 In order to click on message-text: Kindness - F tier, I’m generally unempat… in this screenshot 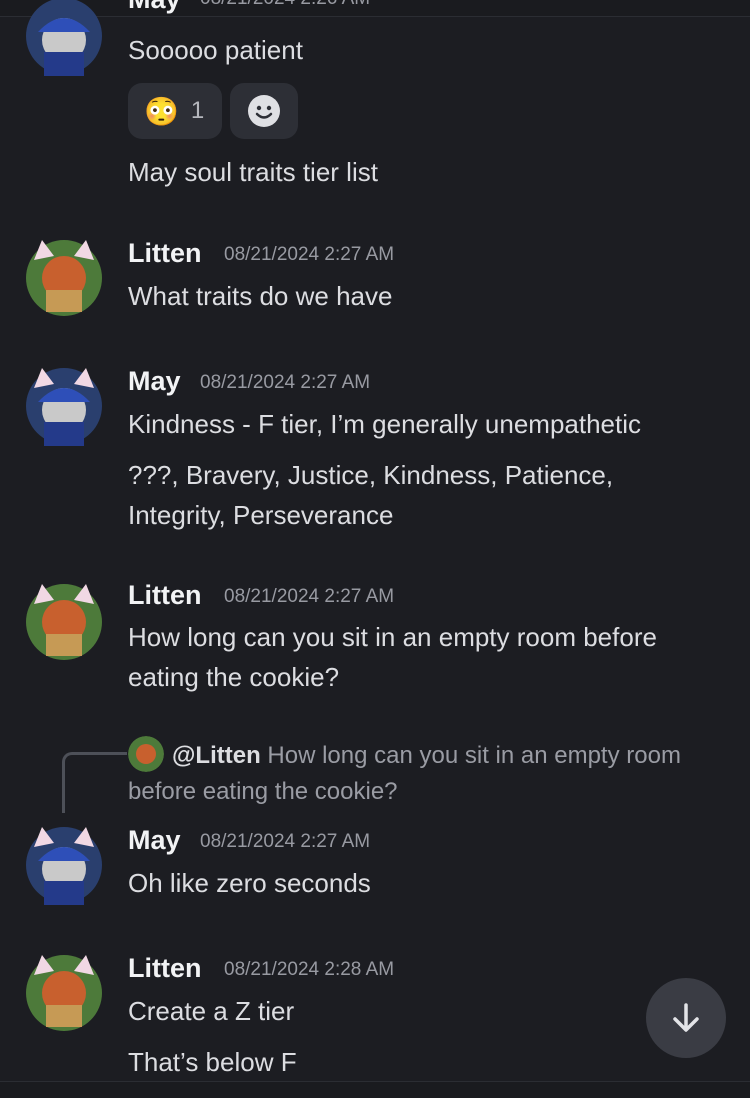, I will do `click(385, 424)`.